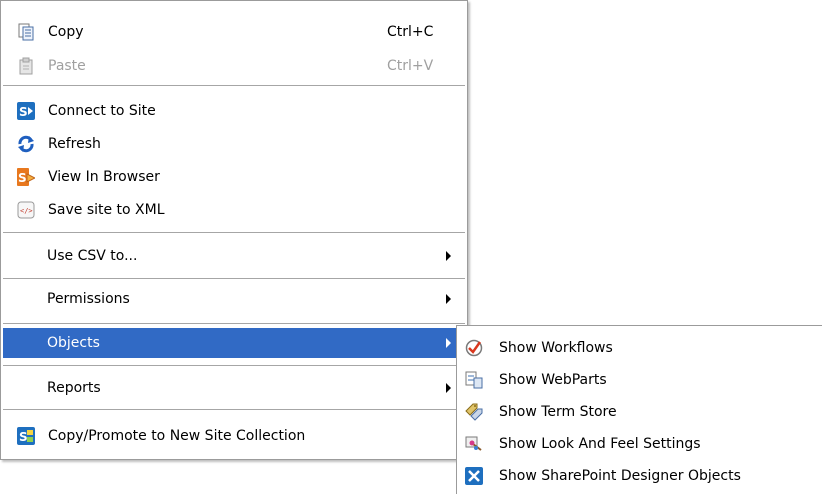  What do you see at coordinates (106, 210) in the screenshot?
I see `menu-item-label: Save site to XML` at bounding box center [106, 210].